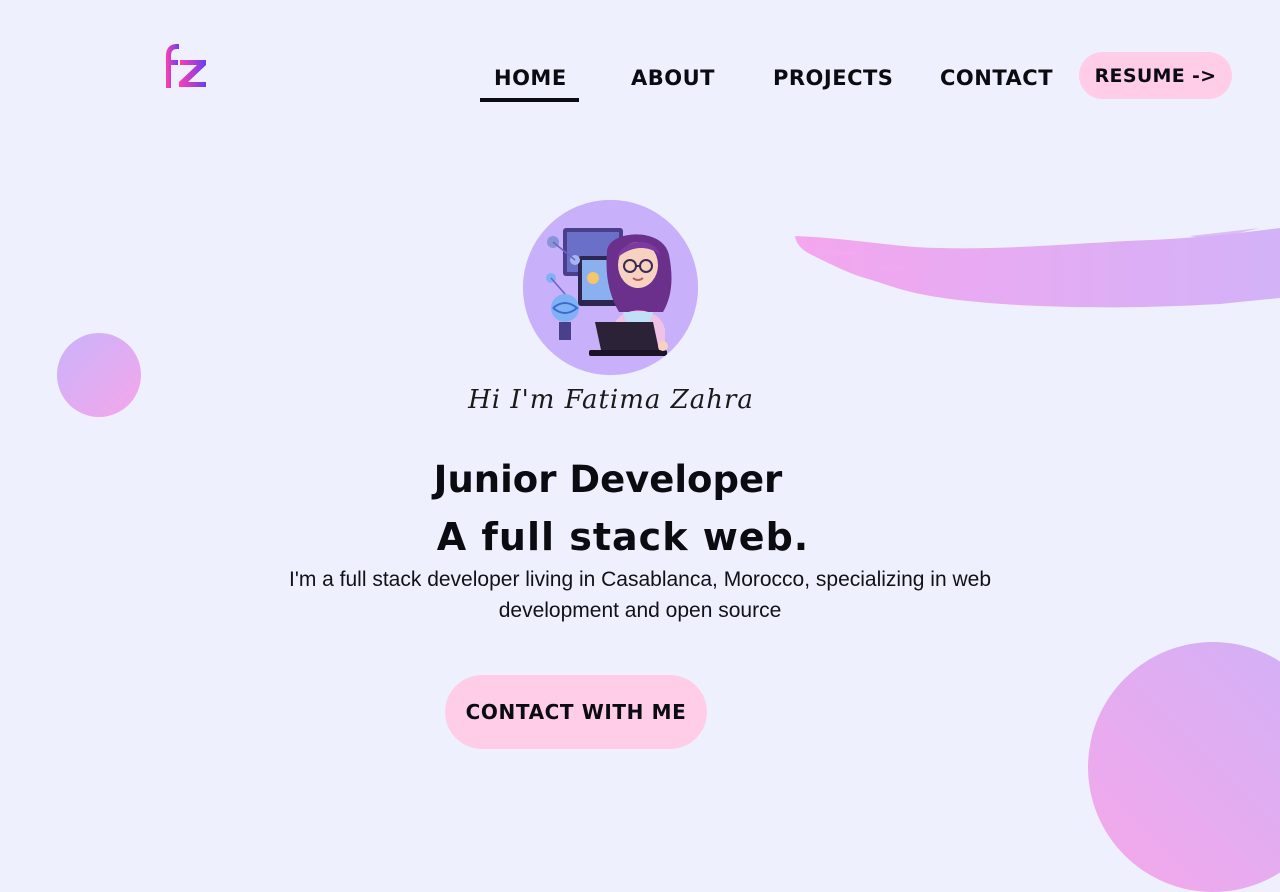 This screenshot has width=1280, height=892. I want to click on decorative-brush-stroke, so click(1037, 268).